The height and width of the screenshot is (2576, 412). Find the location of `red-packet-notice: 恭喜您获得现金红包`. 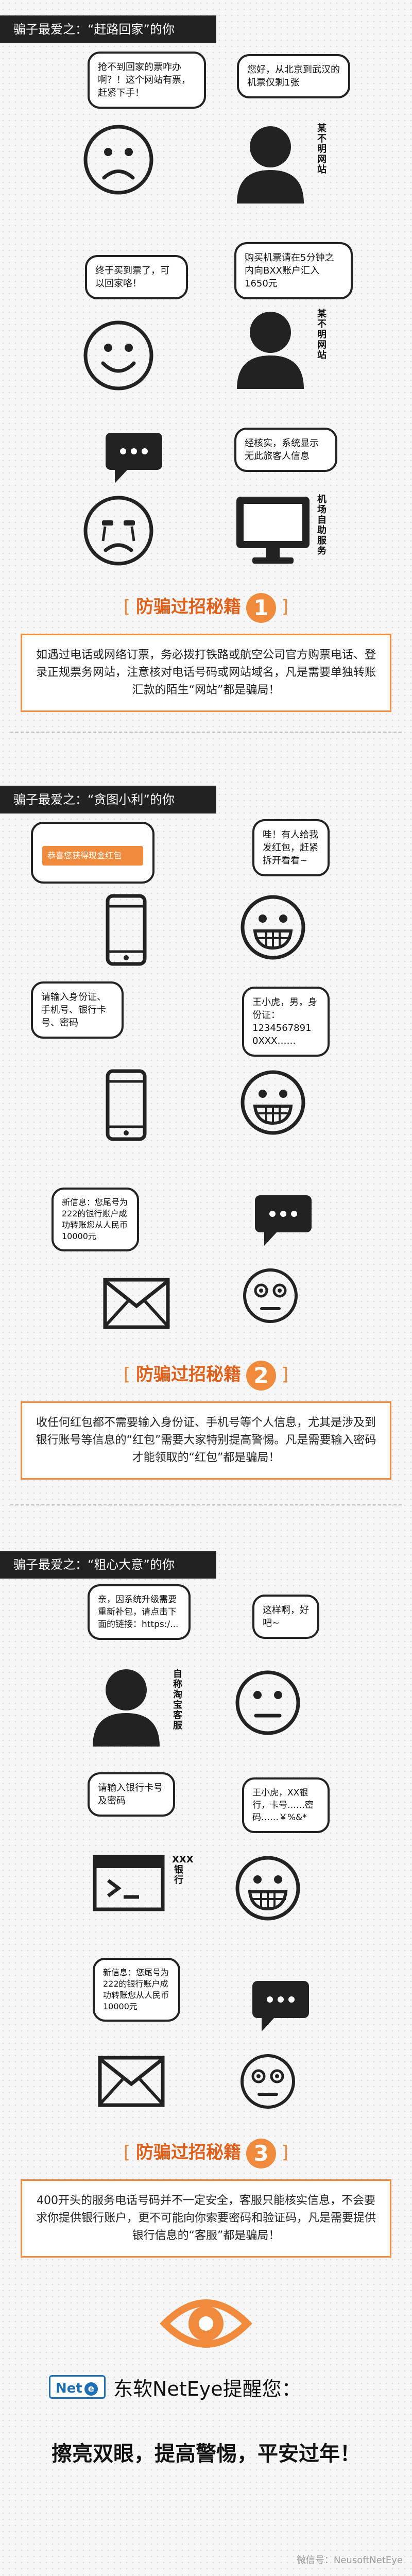

red-packet-notice: 恭喜您获得现金红包 is located at coordinates (92, 856).